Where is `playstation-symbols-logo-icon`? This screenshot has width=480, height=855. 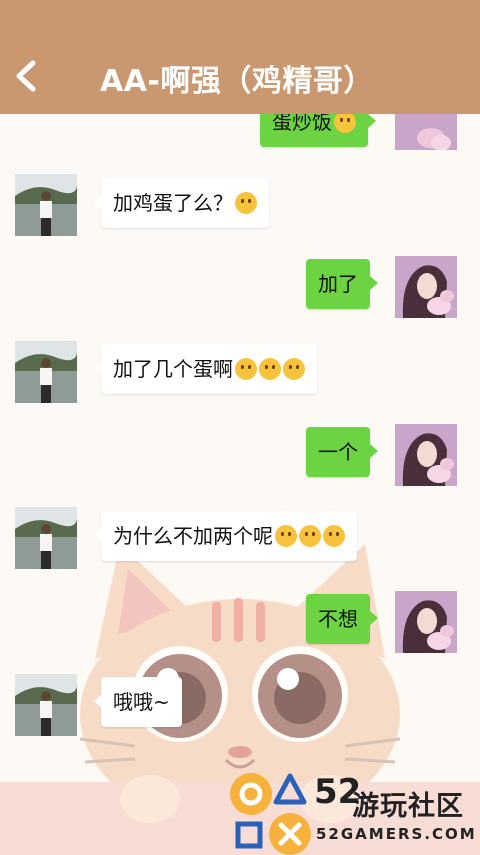
playstation-symbols-logo-icon is located at coordinates (270, 814).